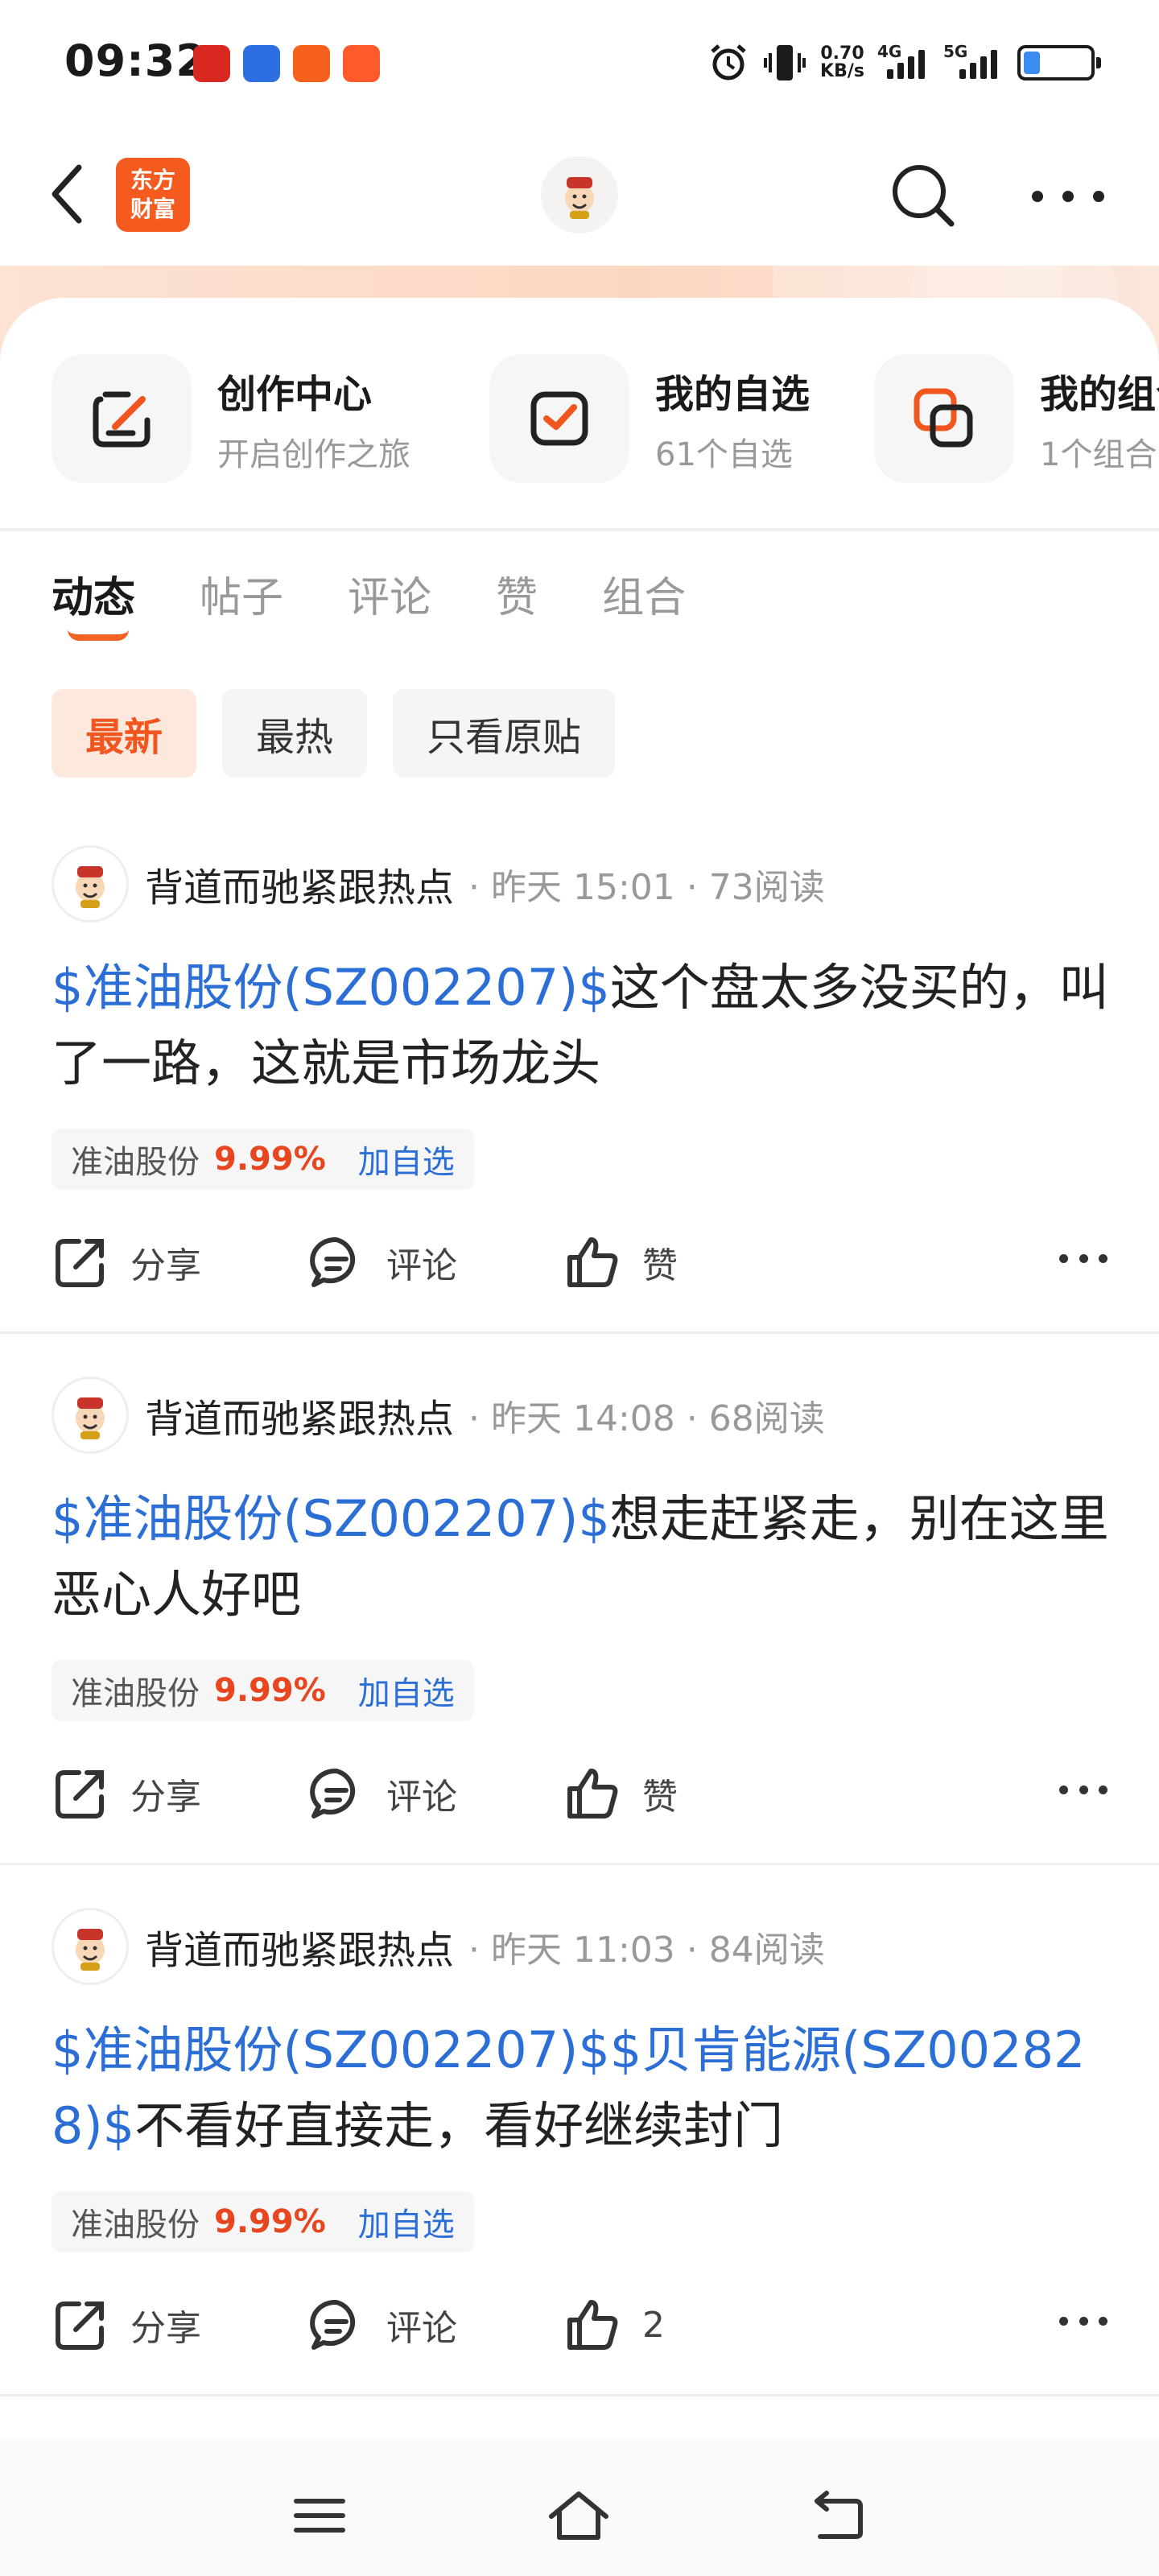 The width and height of the screenshot is (1159, 2576). I want to click on post-header: 背道而驰紧跟热点 · 昨天 14:08 · 68阅读, so click(439, 1415).